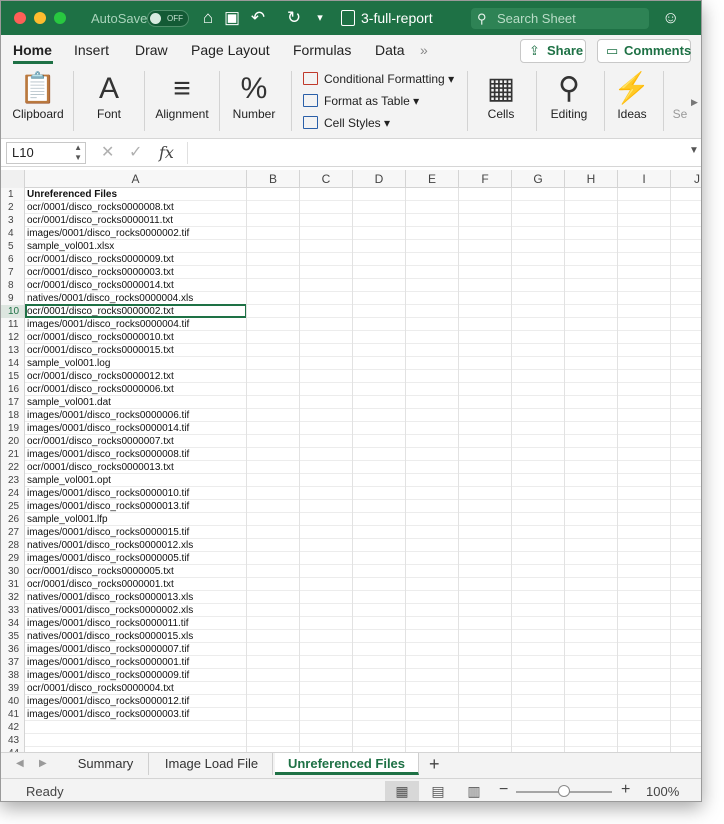 The height and width of the screenshot is (824, 724). What do you see at coordinates (46, 153) in the screenshot?
I see `name-box: L10 ▲ ▼` at bounding box center [46, 153].